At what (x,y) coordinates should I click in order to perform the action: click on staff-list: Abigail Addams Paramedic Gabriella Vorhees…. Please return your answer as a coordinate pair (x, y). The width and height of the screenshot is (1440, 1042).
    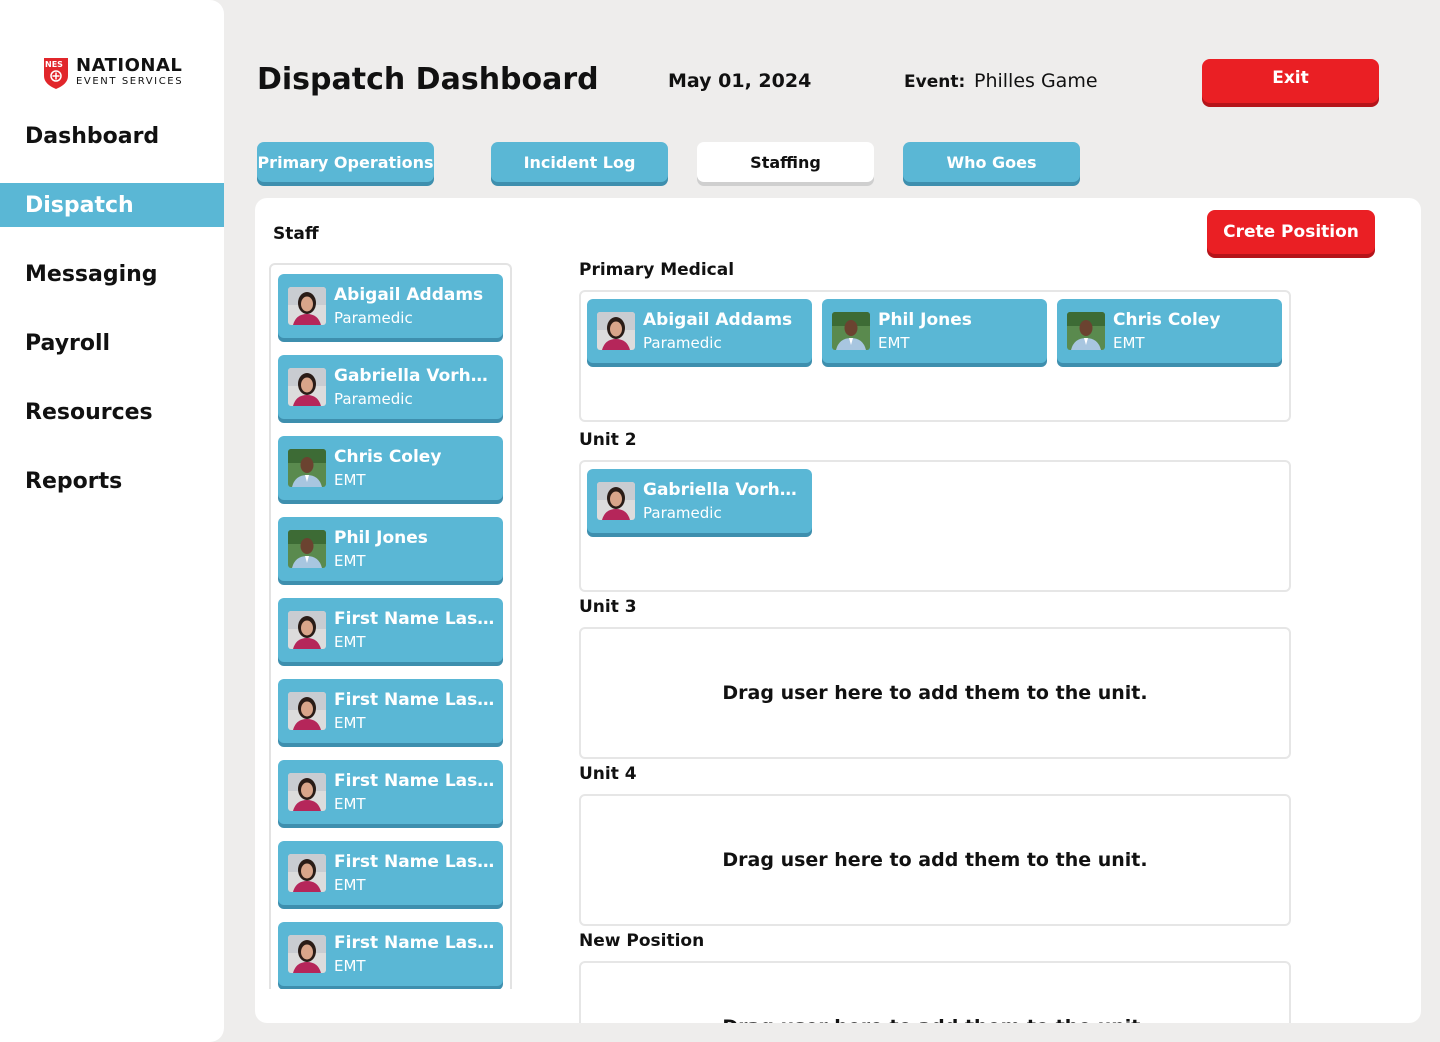
    Looking at the image, I should click on (390, 626).